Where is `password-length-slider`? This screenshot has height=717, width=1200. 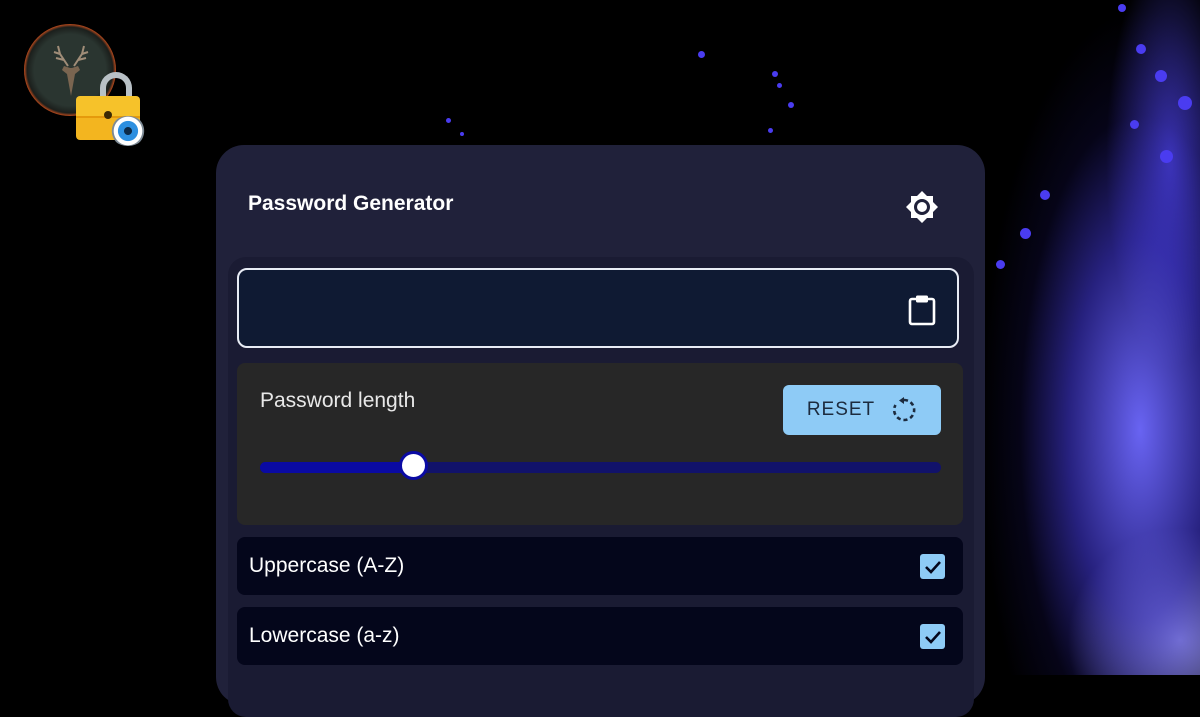
password-length-slider is located at coordinates (600, 465).